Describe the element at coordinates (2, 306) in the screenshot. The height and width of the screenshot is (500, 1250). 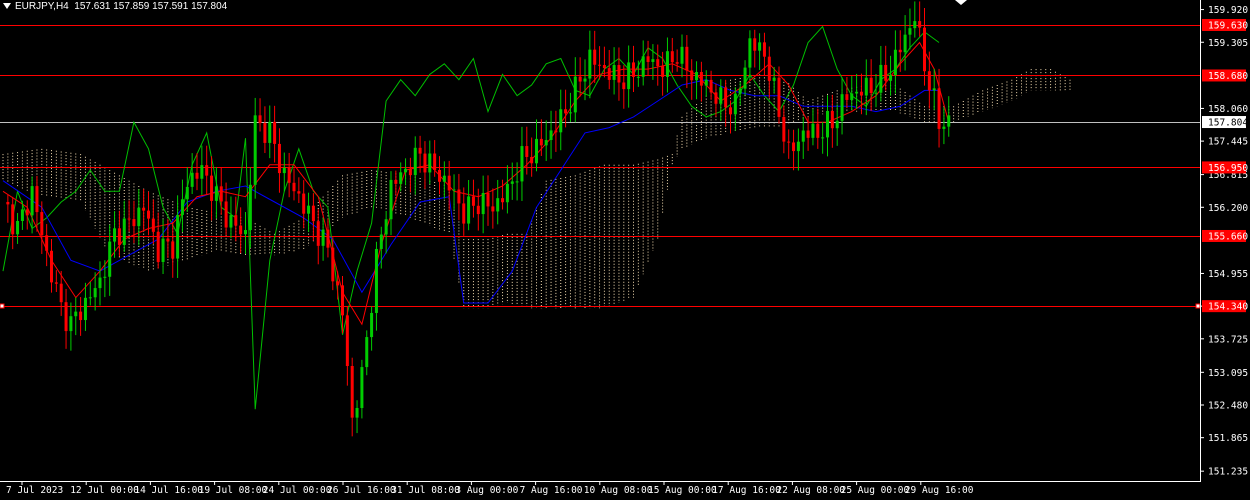
I see `level-handle-left` at that location.